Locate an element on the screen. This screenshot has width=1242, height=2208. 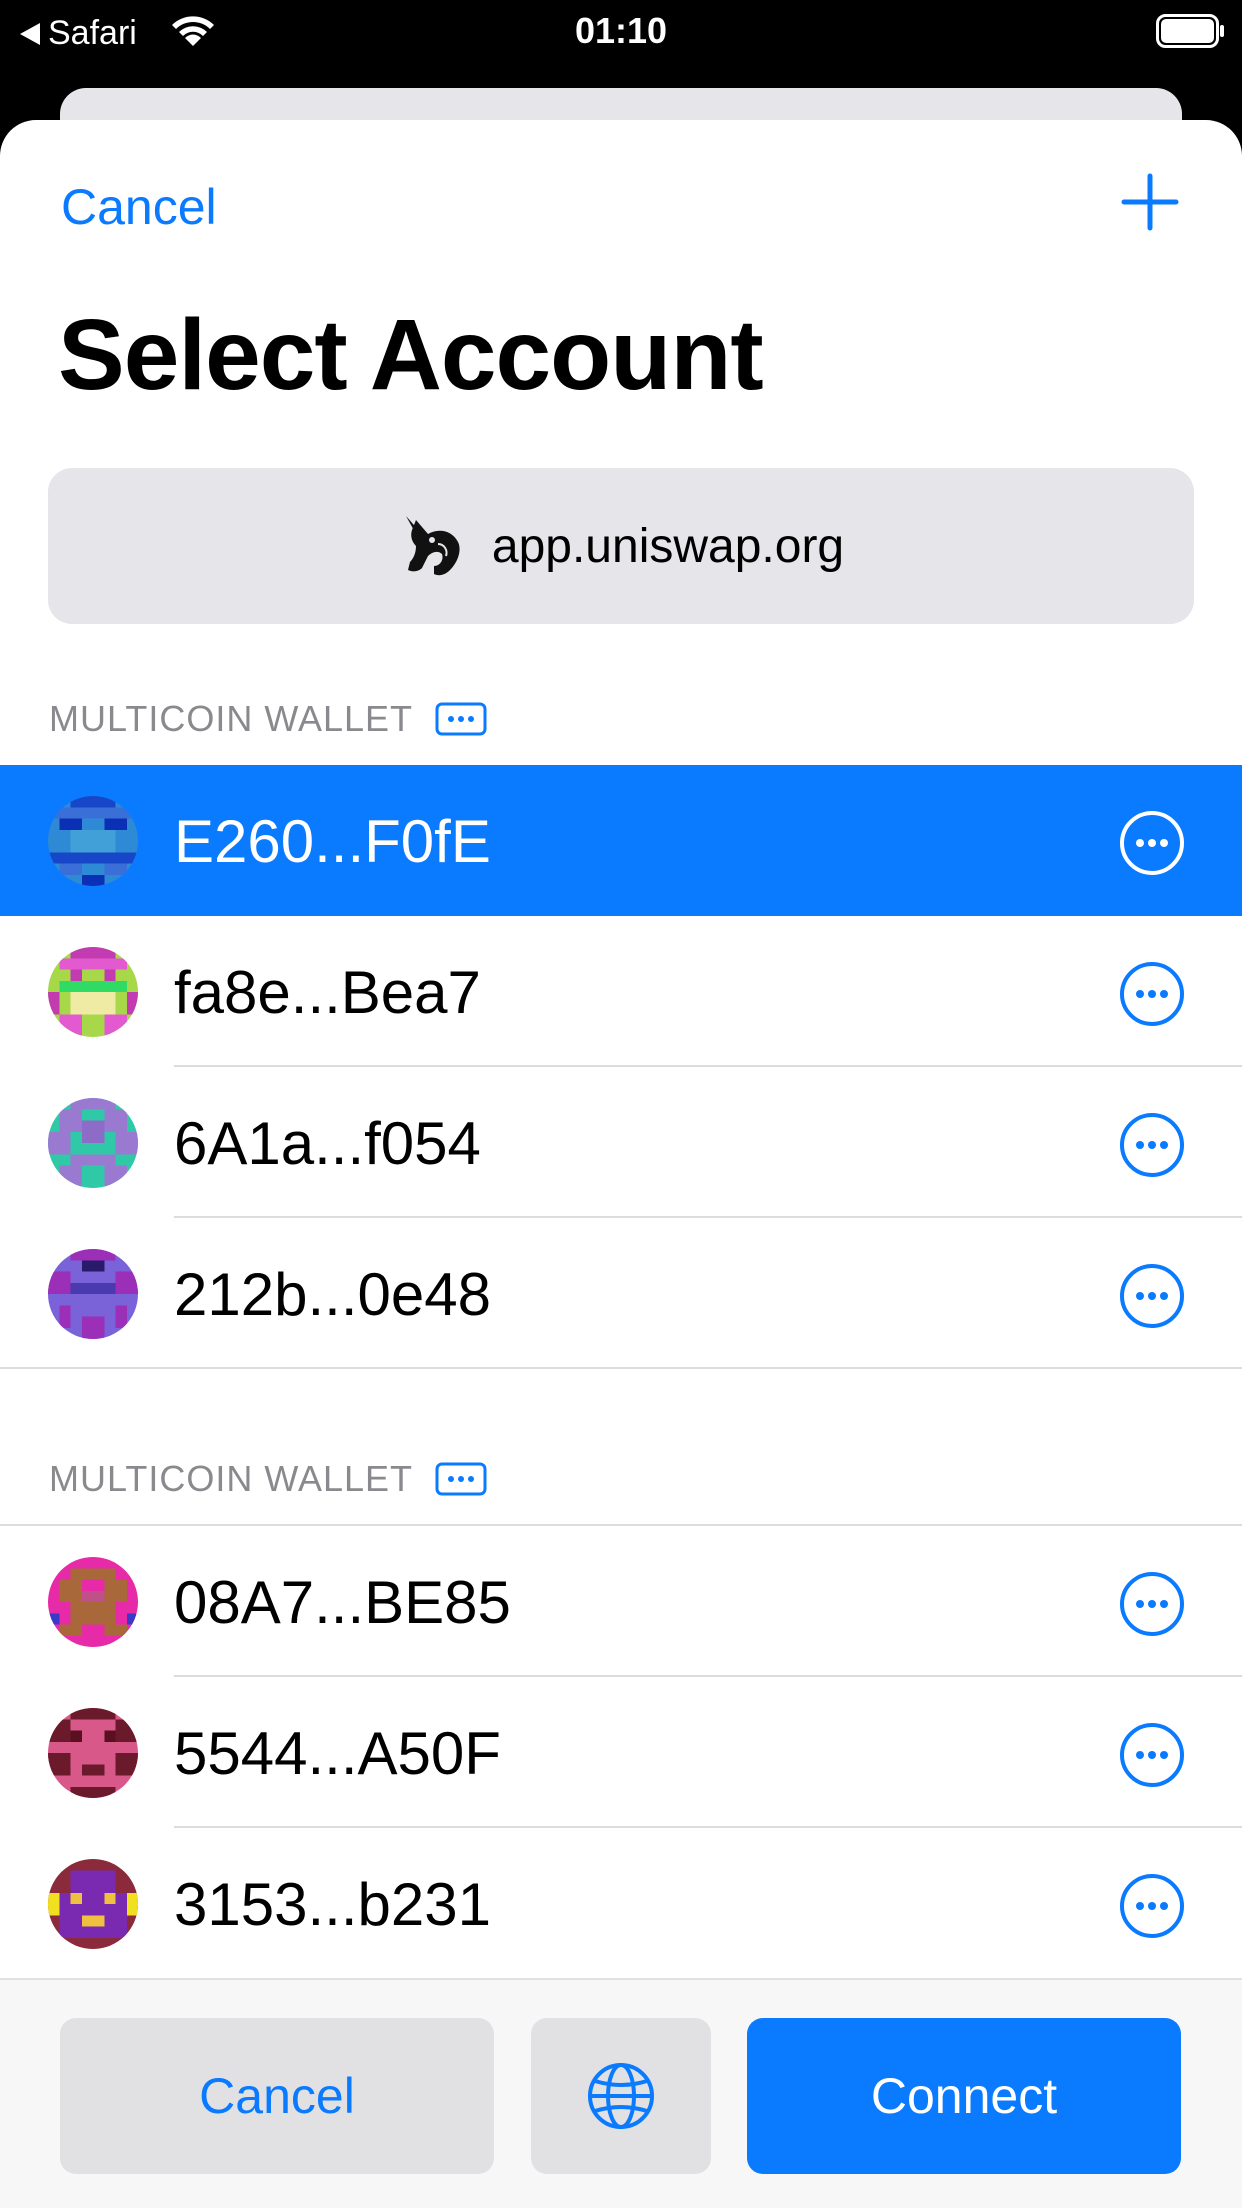
clock: 01:10 is located at coordinates (621, 30).